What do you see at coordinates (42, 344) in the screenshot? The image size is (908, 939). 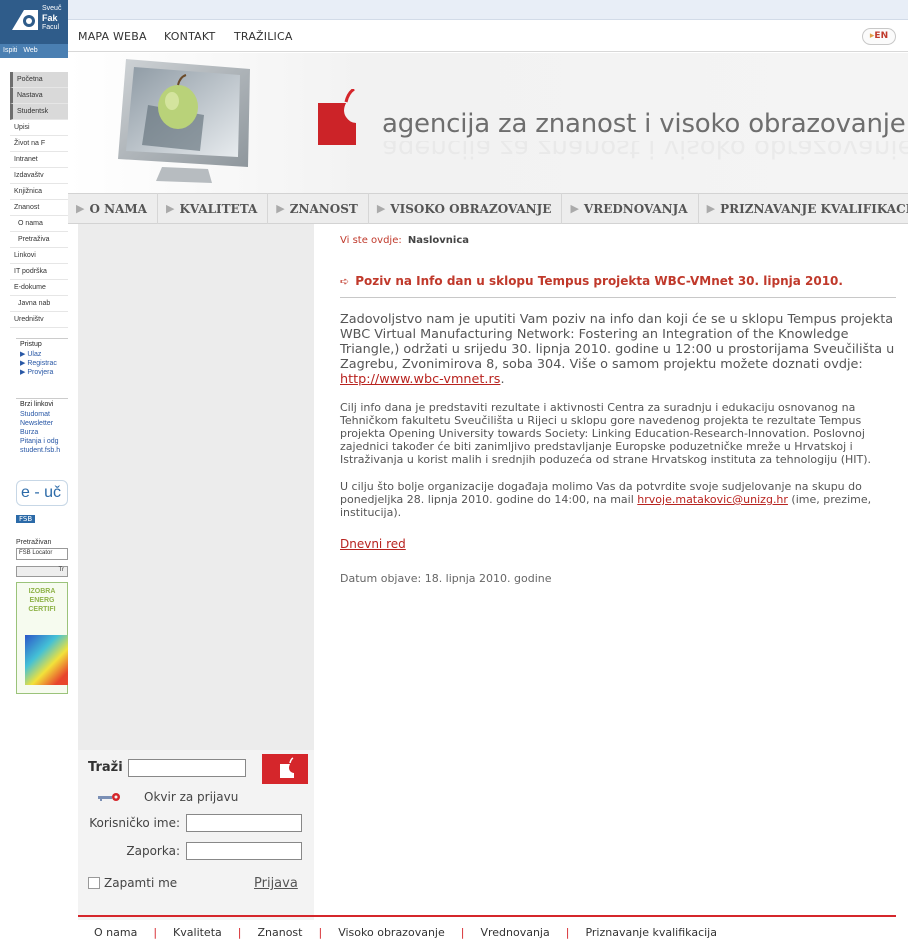 I see `fsb-pristup-title: Pristup` at bounding box center [42, 344].